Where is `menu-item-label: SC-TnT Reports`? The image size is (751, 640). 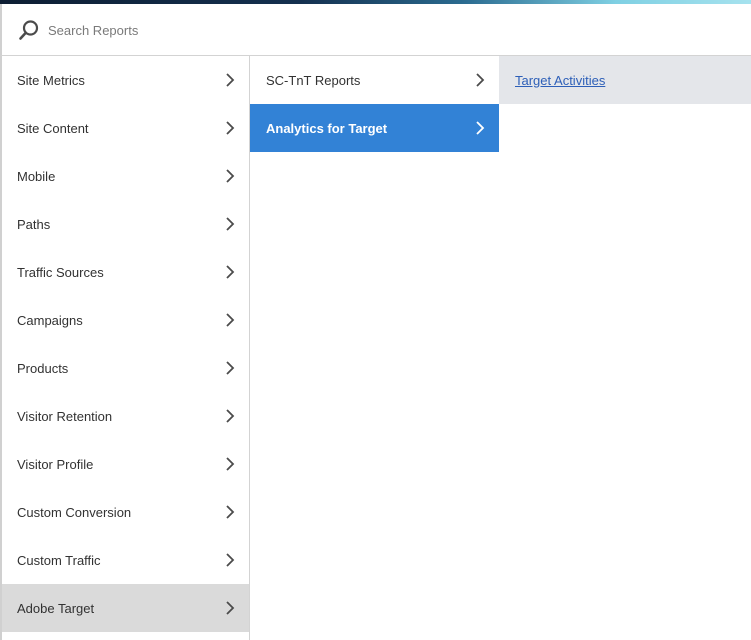
menu-item-label: SC-TnT Reports is located at coordinates (313, 80).